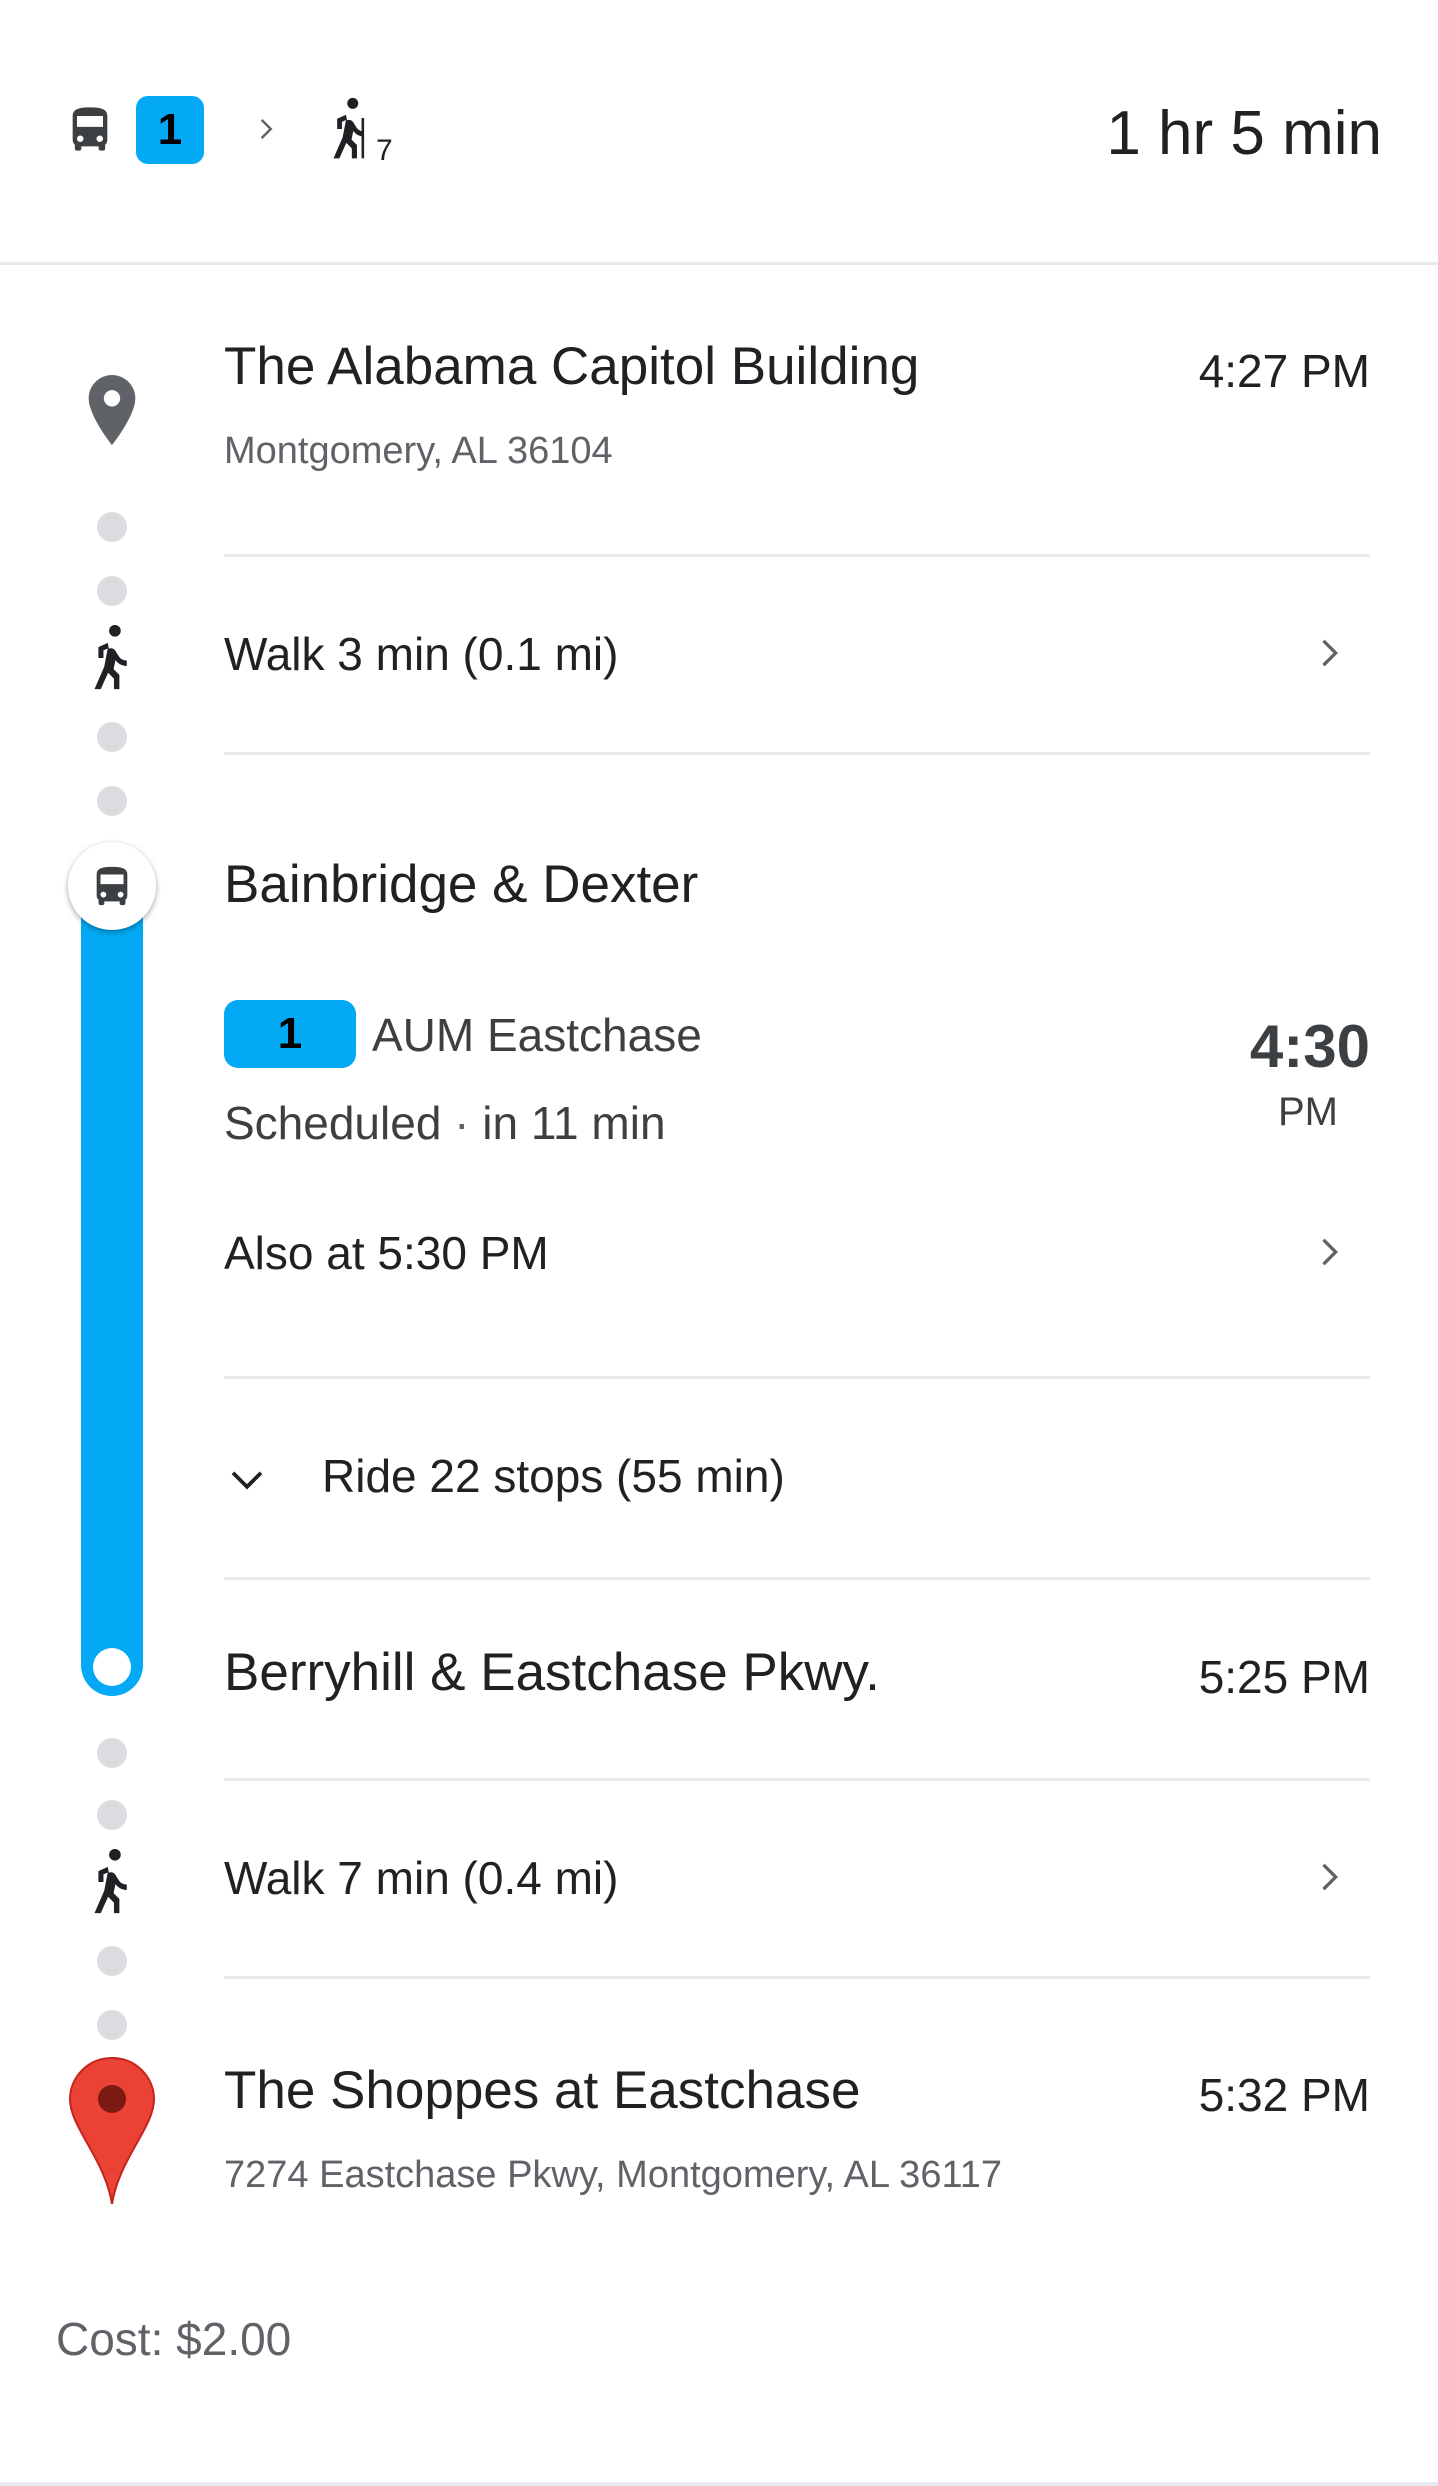 This screenshot has width=1438, height=2486. I want to click on eta-text: in 11 min, so click(574, 1123).